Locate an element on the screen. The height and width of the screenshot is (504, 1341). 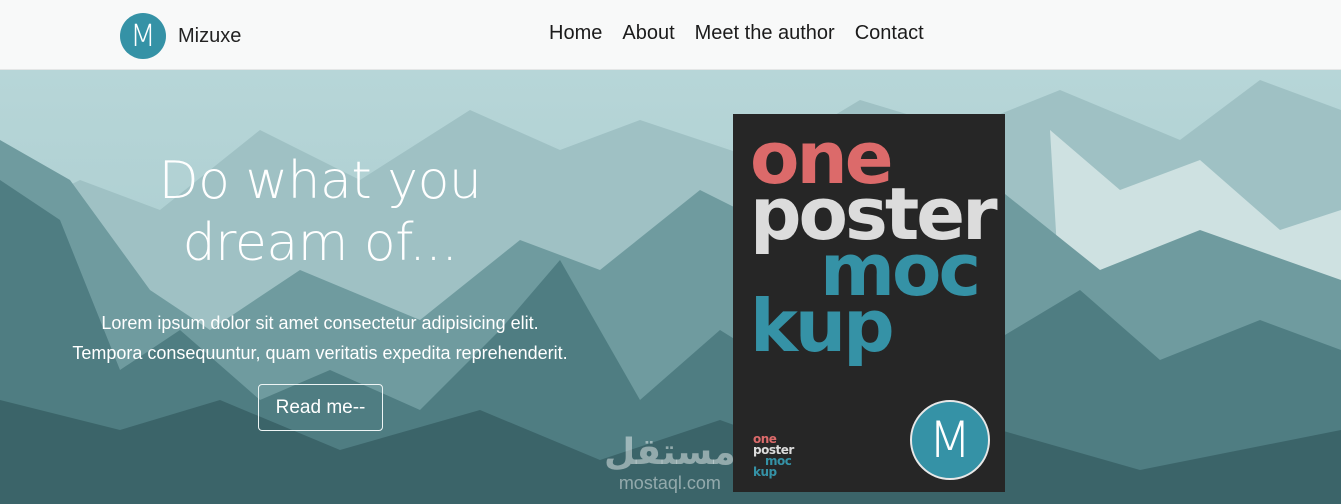
nav-link-about: About is located at coordinates (648, 33).